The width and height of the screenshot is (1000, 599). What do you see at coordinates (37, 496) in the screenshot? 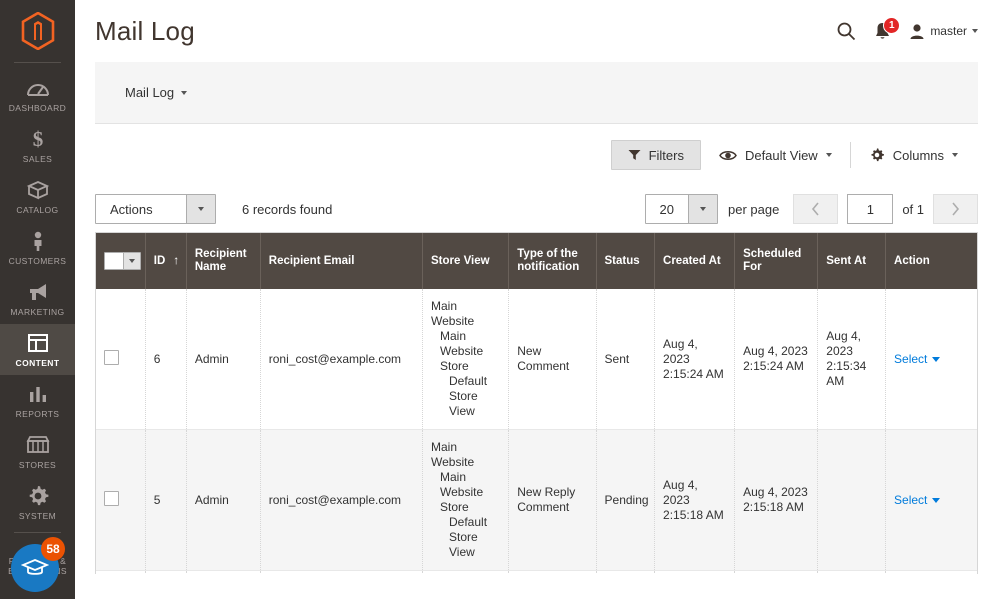
I see `gear-icon` at bounding box center [37, 496].